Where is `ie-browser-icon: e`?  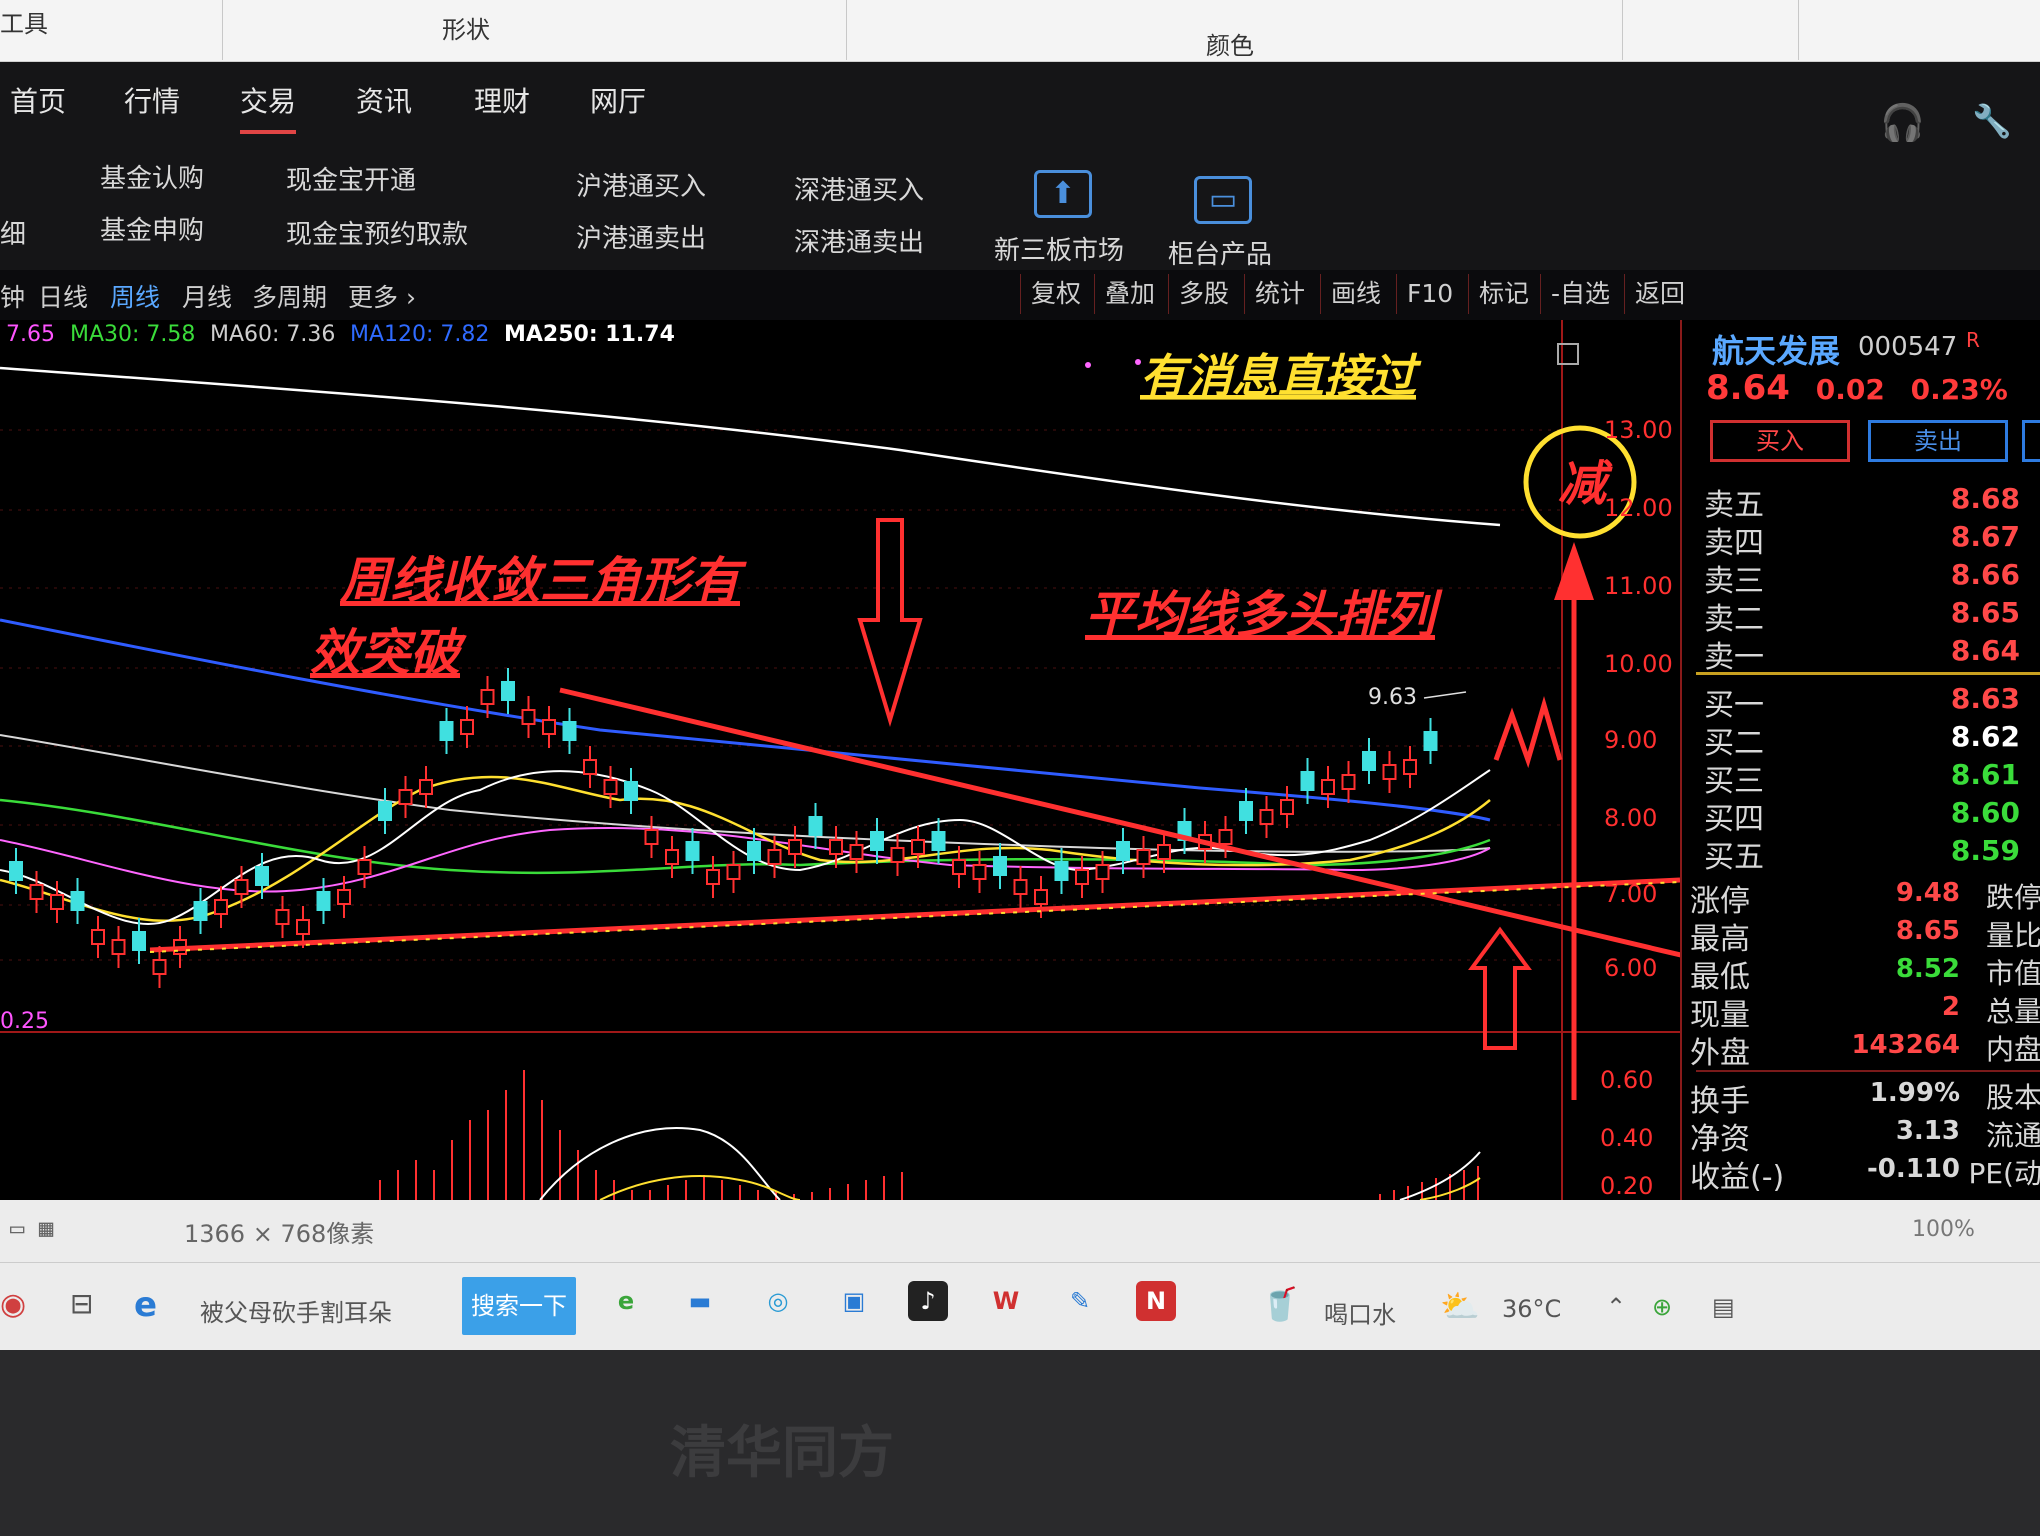 ie-browser-icon: e is located at coordinates (145, 1305).